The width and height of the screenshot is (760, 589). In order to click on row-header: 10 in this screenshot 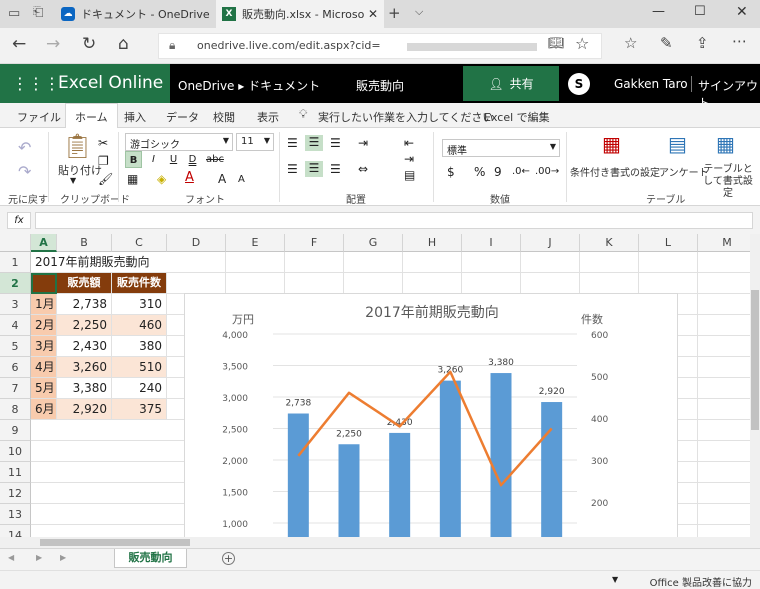, I will do `click(15, 451)`.